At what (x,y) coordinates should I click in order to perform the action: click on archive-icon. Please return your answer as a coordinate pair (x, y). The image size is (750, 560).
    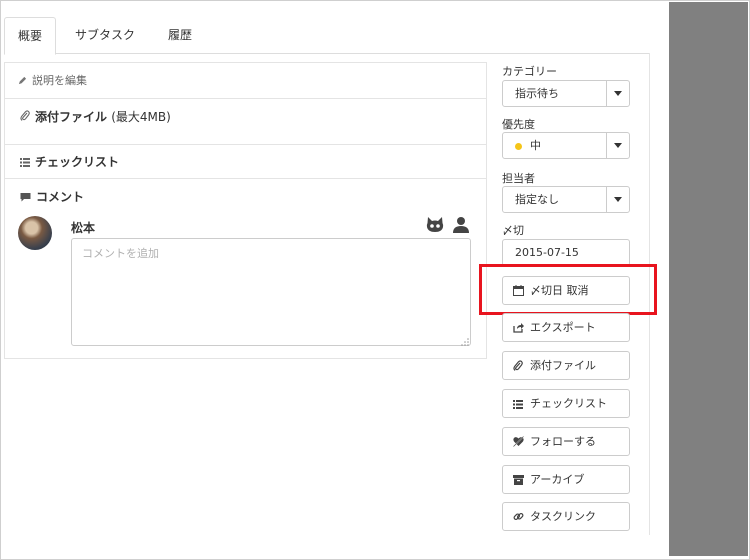
    Looking at the image, I should click on (518, 481).